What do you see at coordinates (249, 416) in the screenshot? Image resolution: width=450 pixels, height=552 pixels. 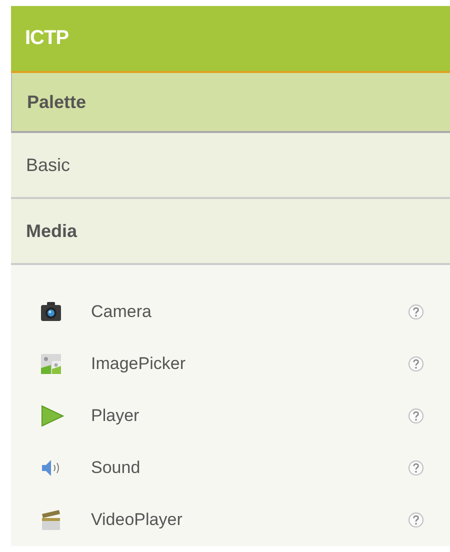 I see `component-label: Player` at bounding box center [249, 416].